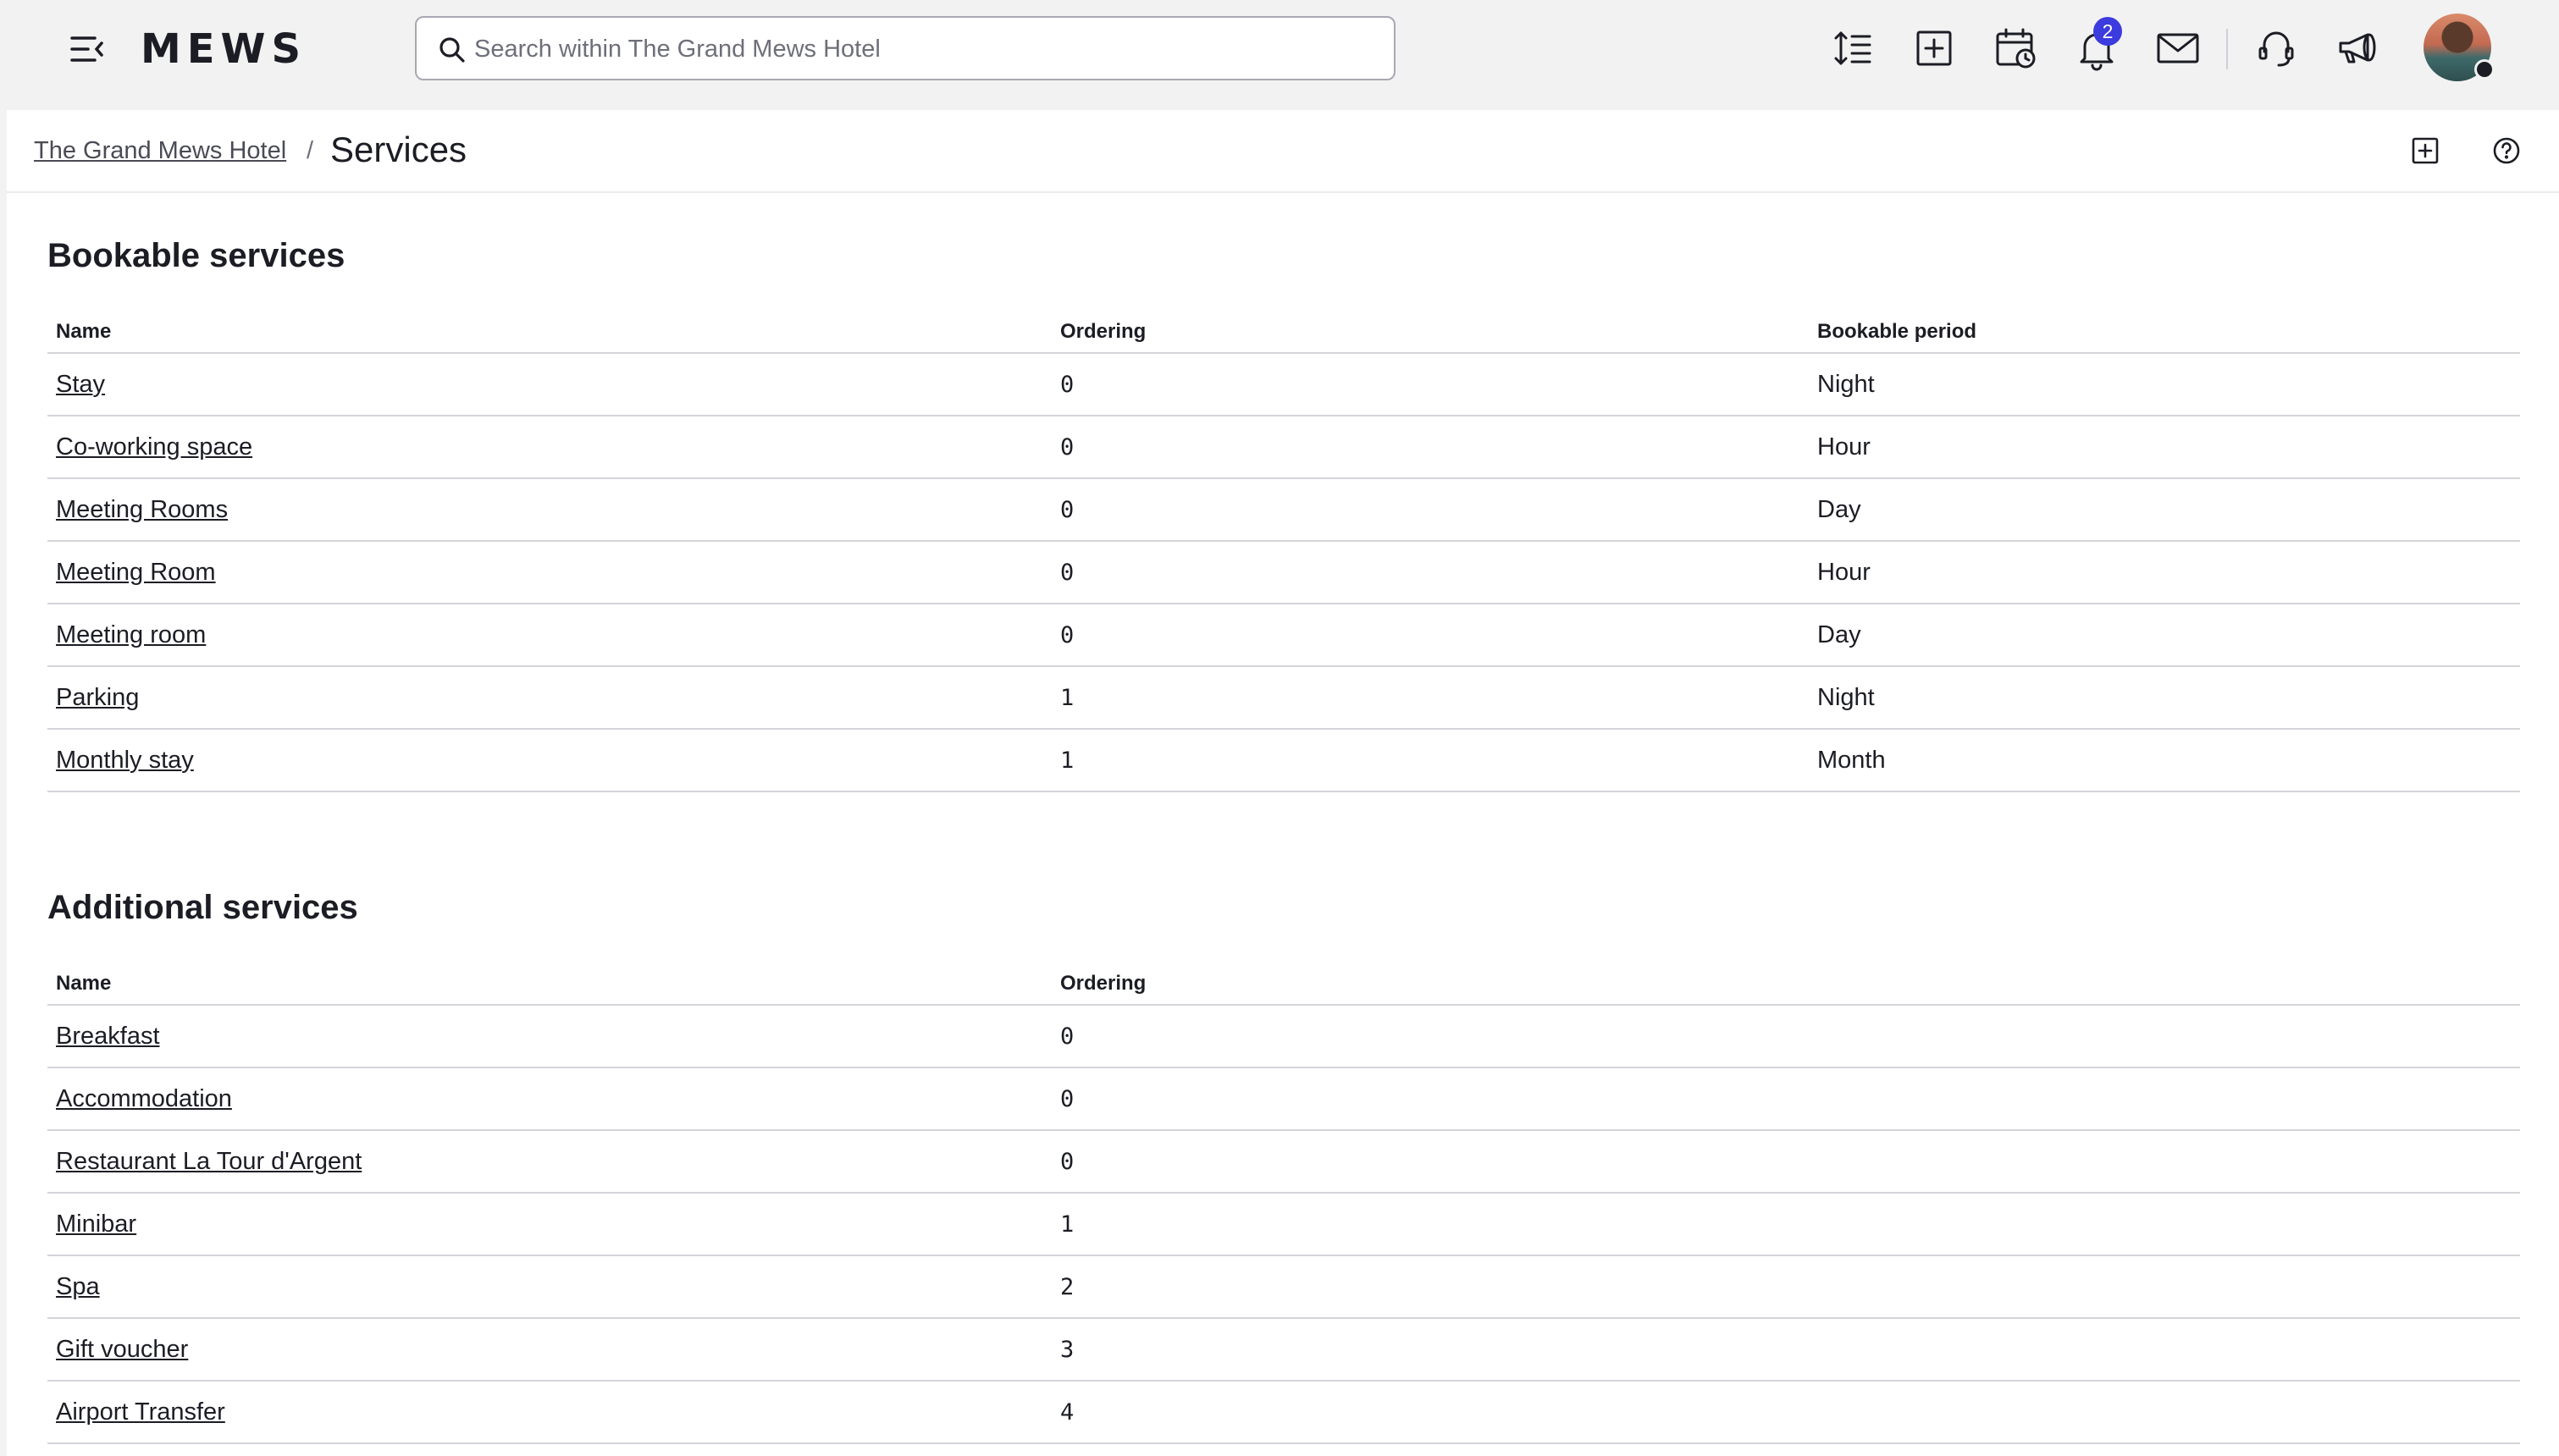 This screenshot has height=1456, width=2559. I want to click on table-header-row: Name Ordering Bookable period, so click(1284, 333).